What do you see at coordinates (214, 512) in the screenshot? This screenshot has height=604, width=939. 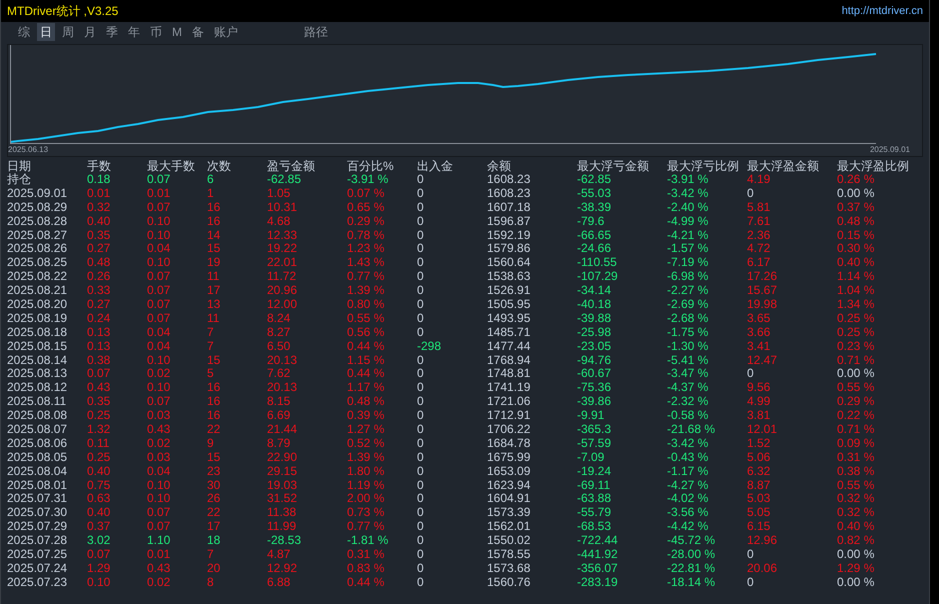 I see `table-cell-text: 22` at bounding box center [214, 512].